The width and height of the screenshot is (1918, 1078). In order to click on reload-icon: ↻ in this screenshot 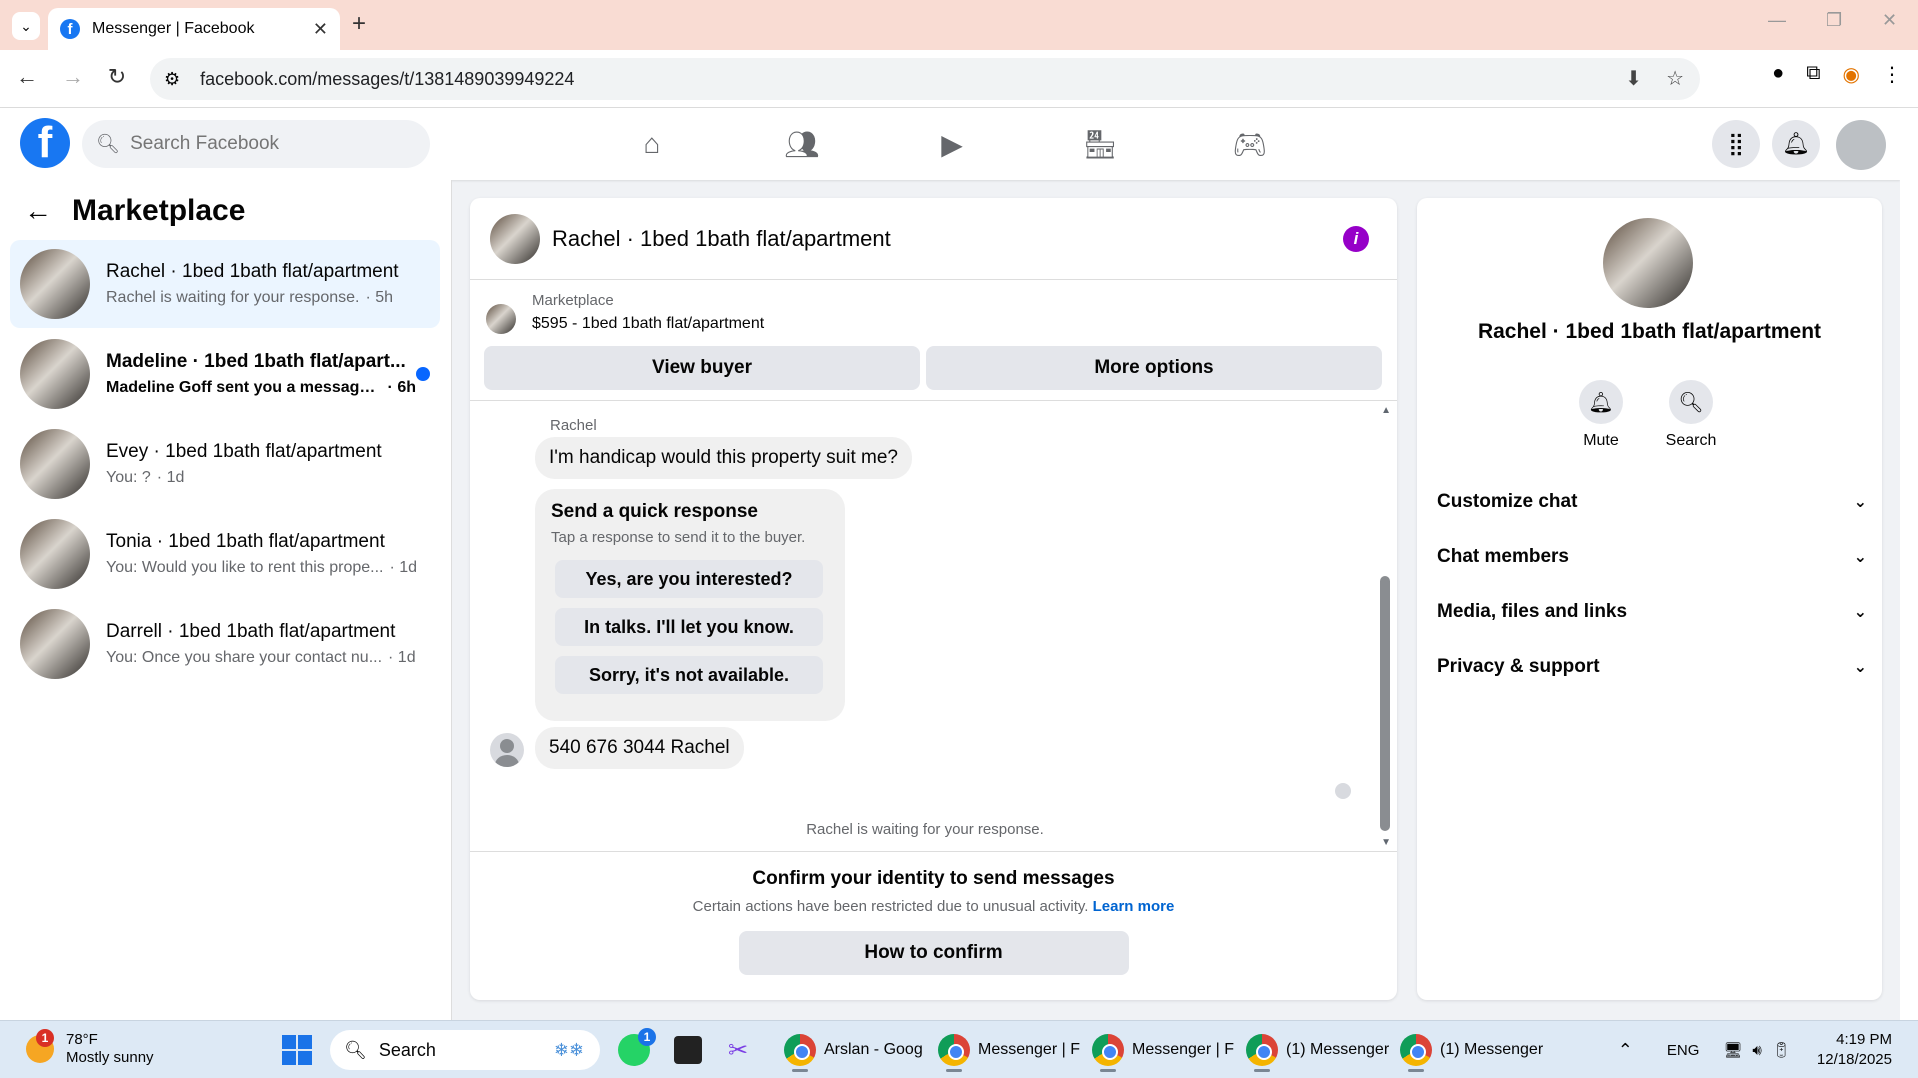, I will do `click(117, 77)`.